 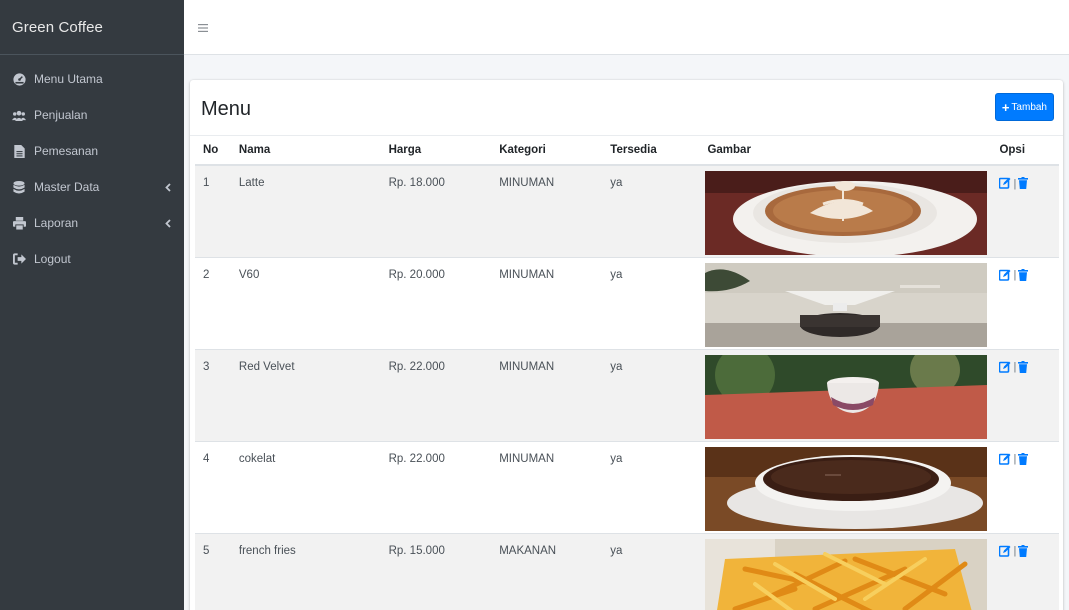 I want to click on cell-kategori: MAKANAN, so click(x=547, y=571).